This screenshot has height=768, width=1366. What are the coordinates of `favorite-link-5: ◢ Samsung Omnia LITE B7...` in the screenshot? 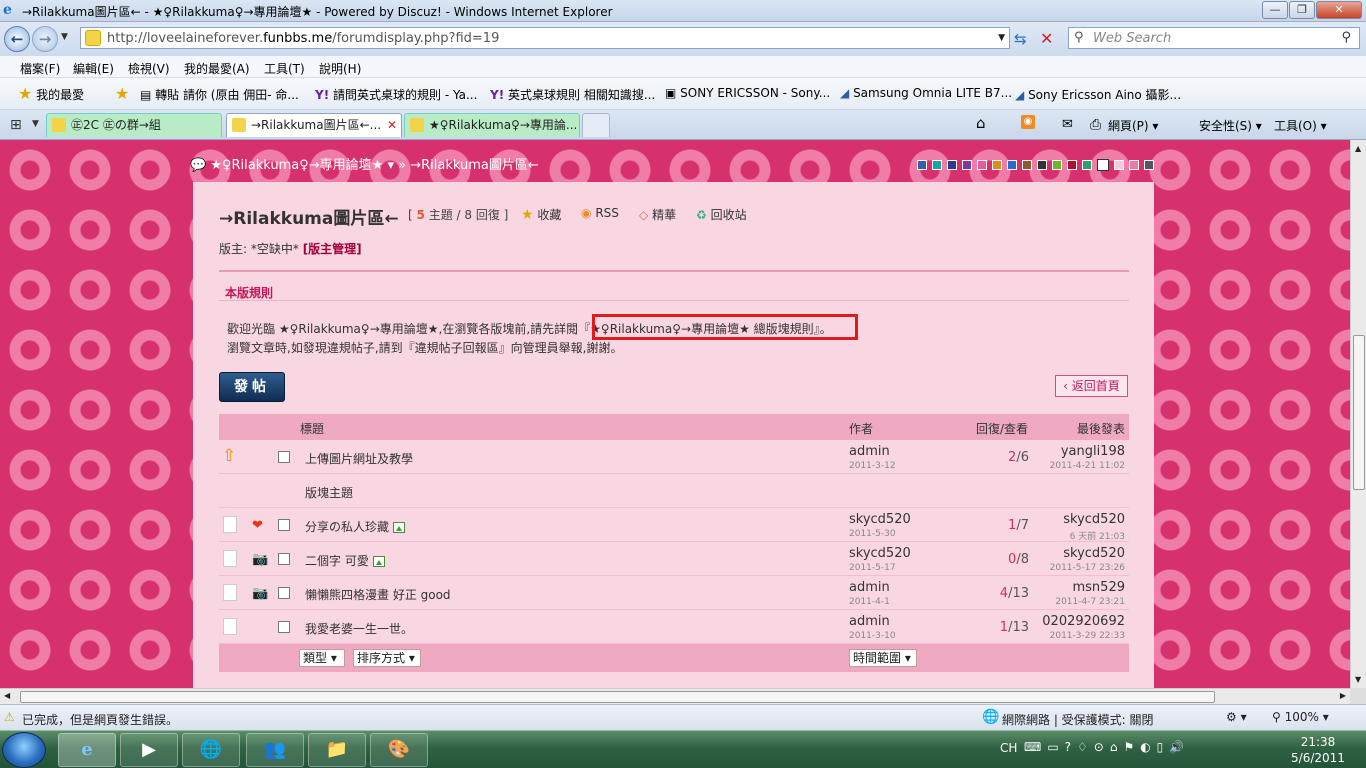 It's located at (926, 93).